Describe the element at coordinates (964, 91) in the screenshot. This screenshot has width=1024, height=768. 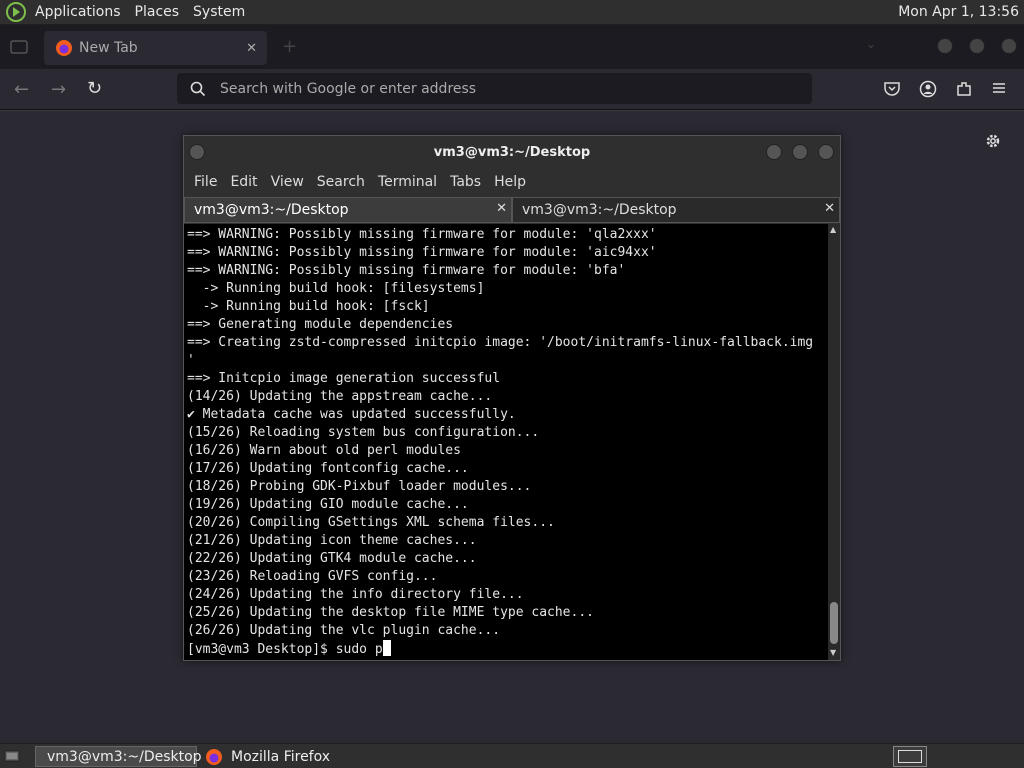
I see `extensions-icon` at that location.